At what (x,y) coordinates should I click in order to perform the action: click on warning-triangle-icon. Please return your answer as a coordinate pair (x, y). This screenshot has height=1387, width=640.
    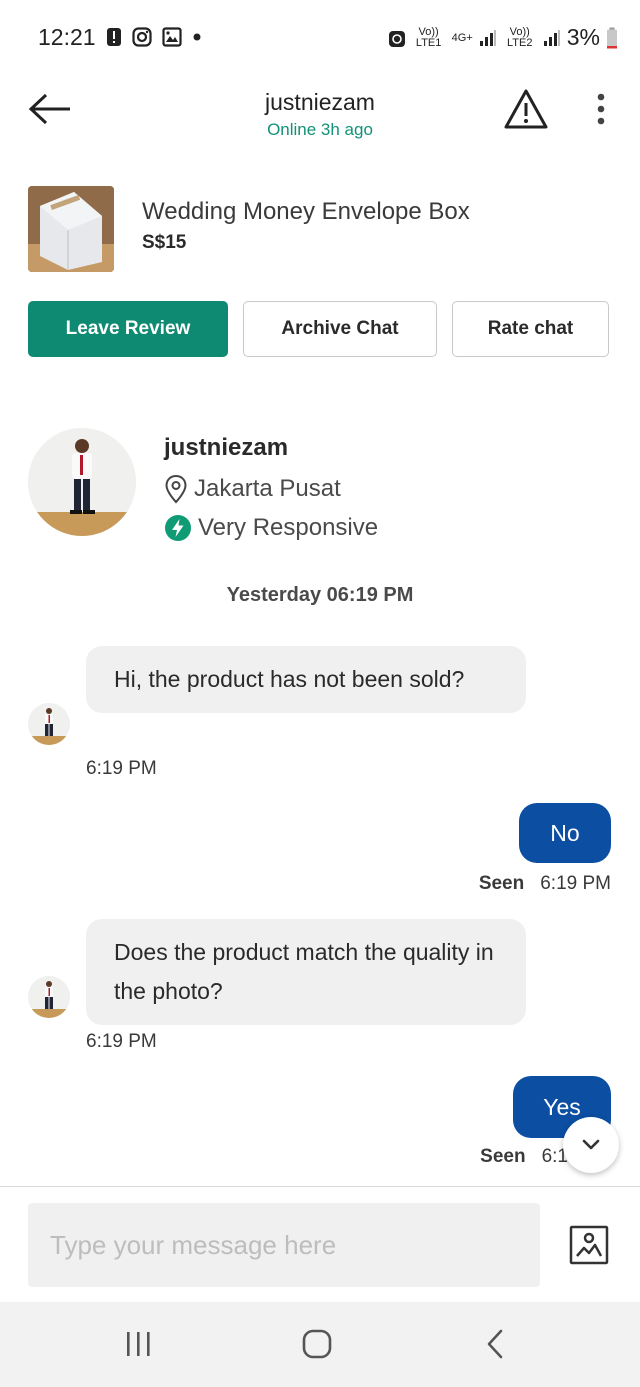
    Looking at the image, I should click on (526, 109).